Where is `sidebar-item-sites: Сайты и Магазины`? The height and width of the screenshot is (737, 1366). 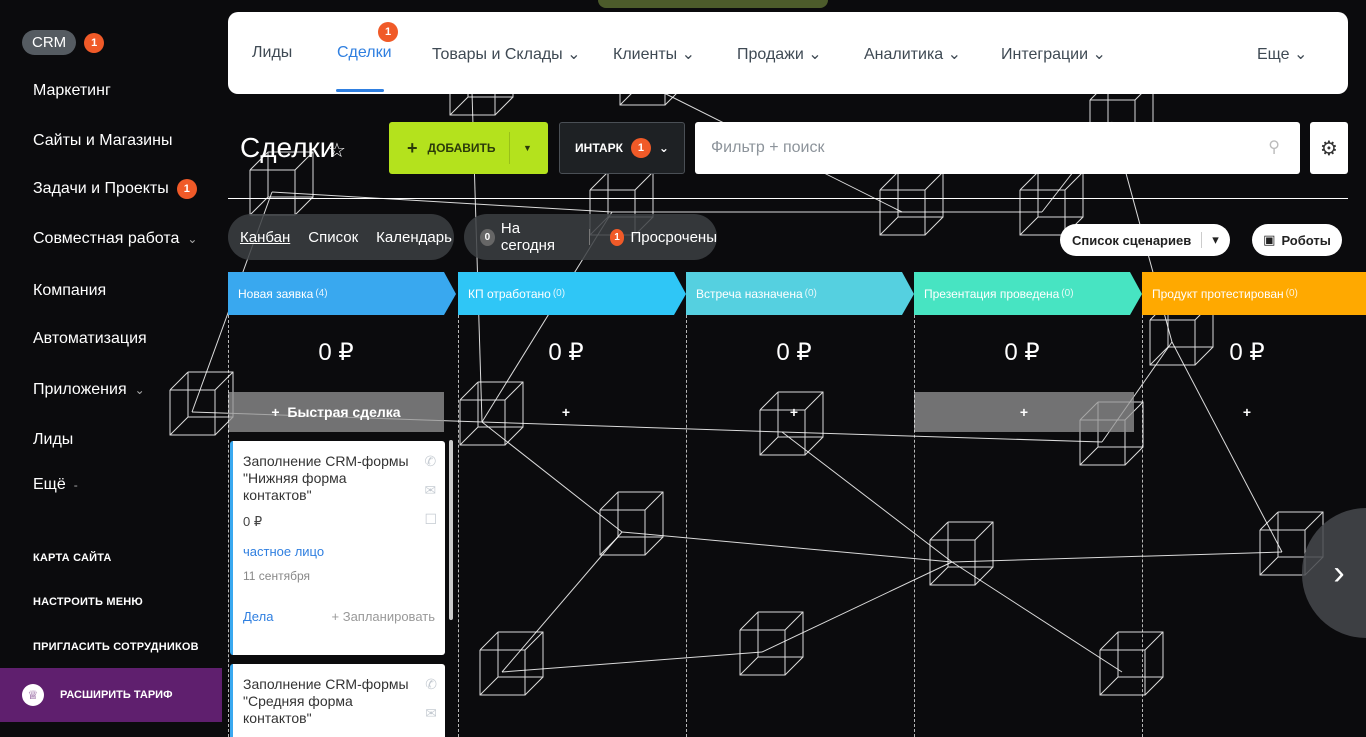 sidebar-item-sites: Сайты и Магазины is located at coordinates (102, 141).